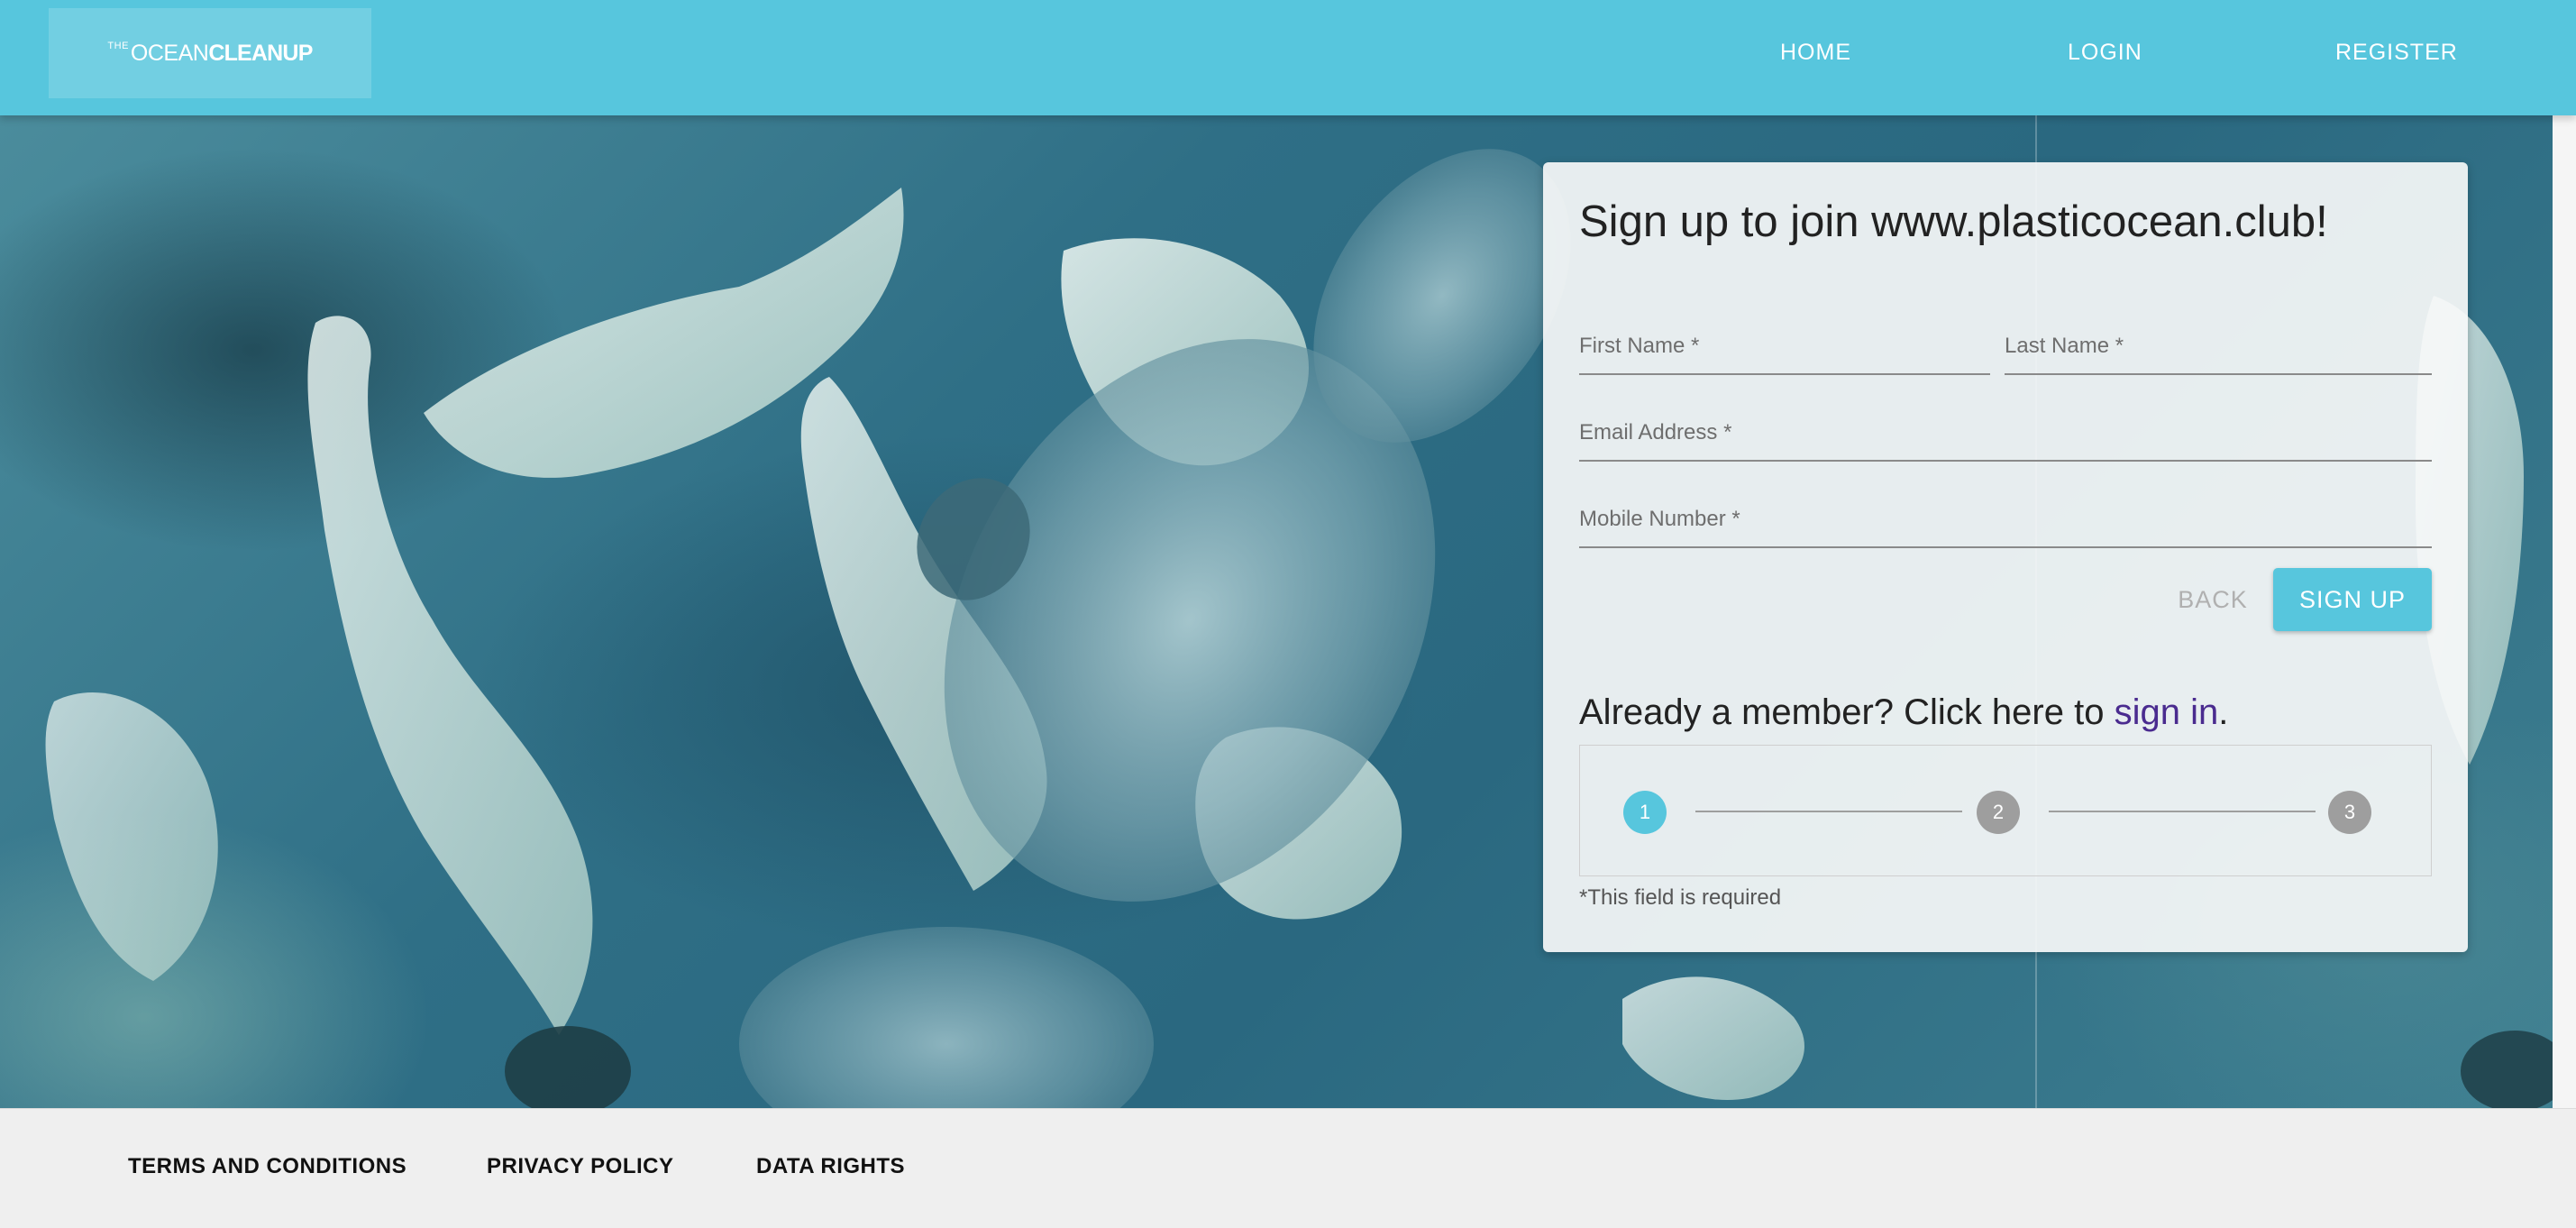 The height and width of the screenshot is (1228, 2576). Describe the element at coordinates (170, 53) in the screenshot. I see `logo-word-ocean: OCEAN` at that location.